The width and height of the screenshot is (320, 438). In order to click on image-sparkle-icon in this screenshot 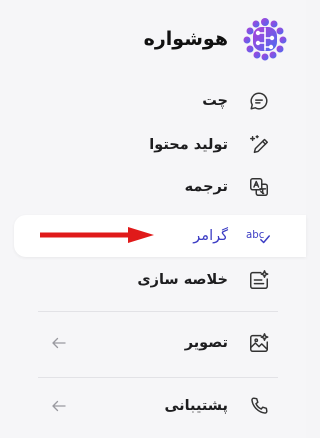, I will do `click(259, 343)`.